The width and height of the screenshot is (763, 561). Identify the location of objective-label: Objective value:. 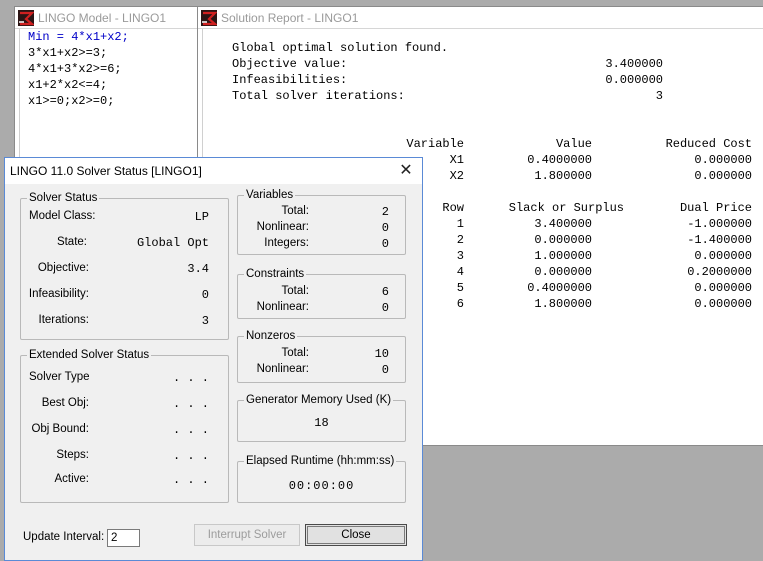
(290, 64).